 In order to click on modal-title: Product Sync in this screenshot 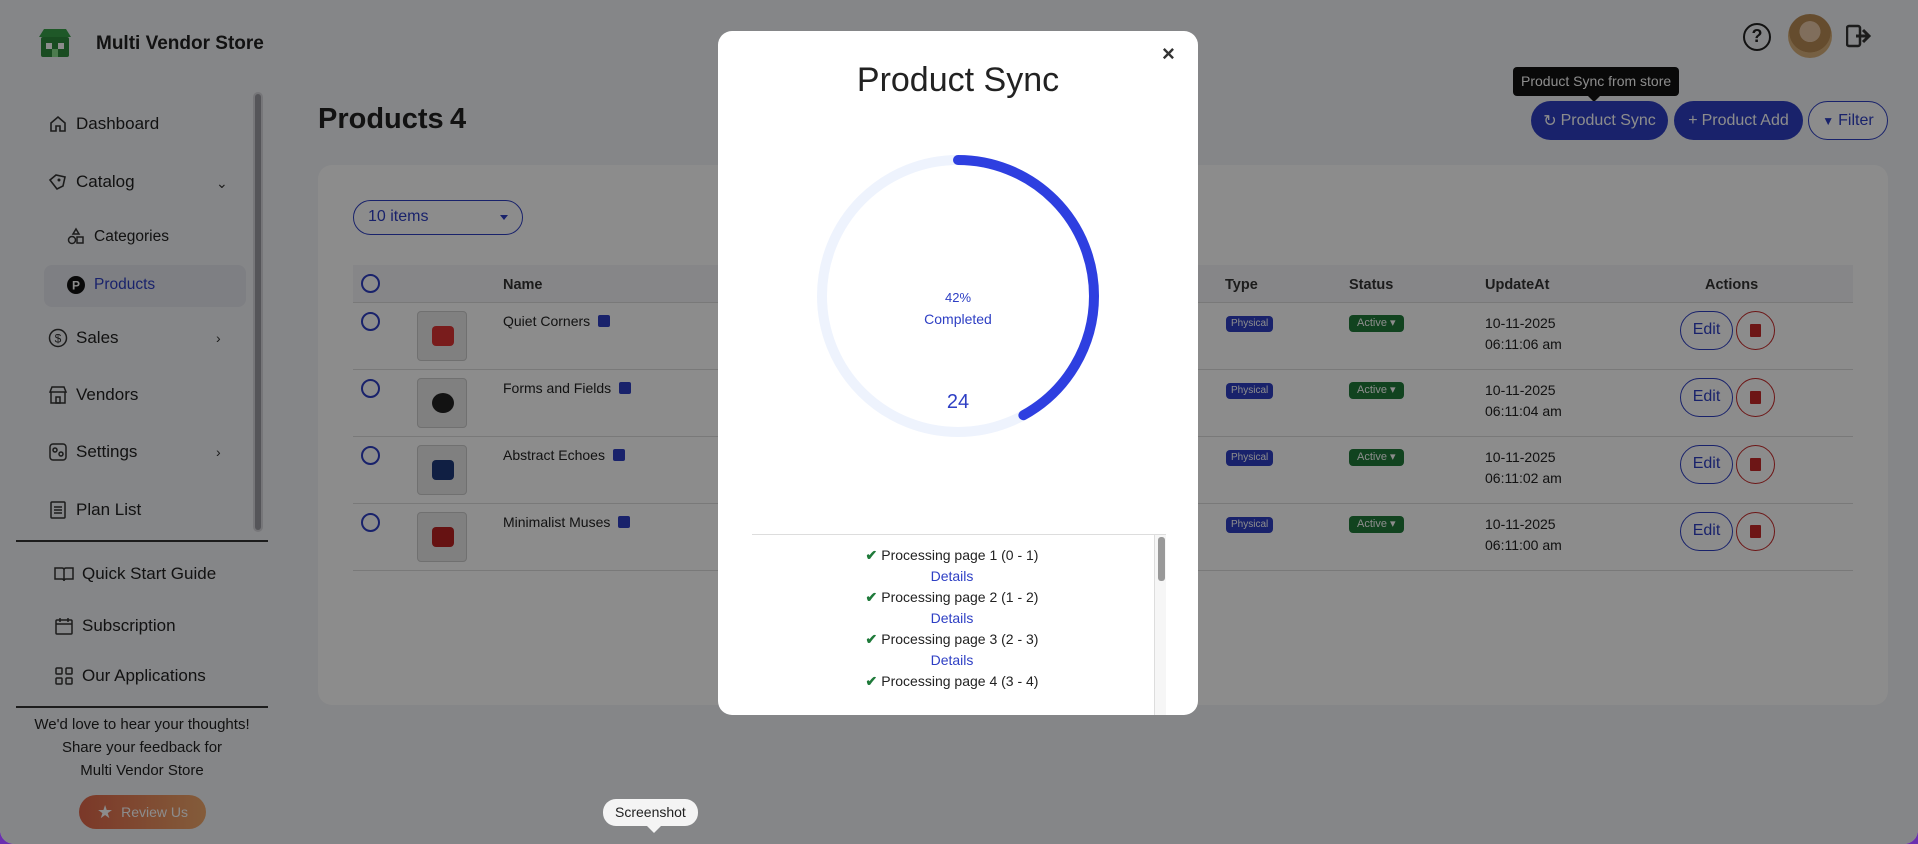, I will do `click(958, 80)`.